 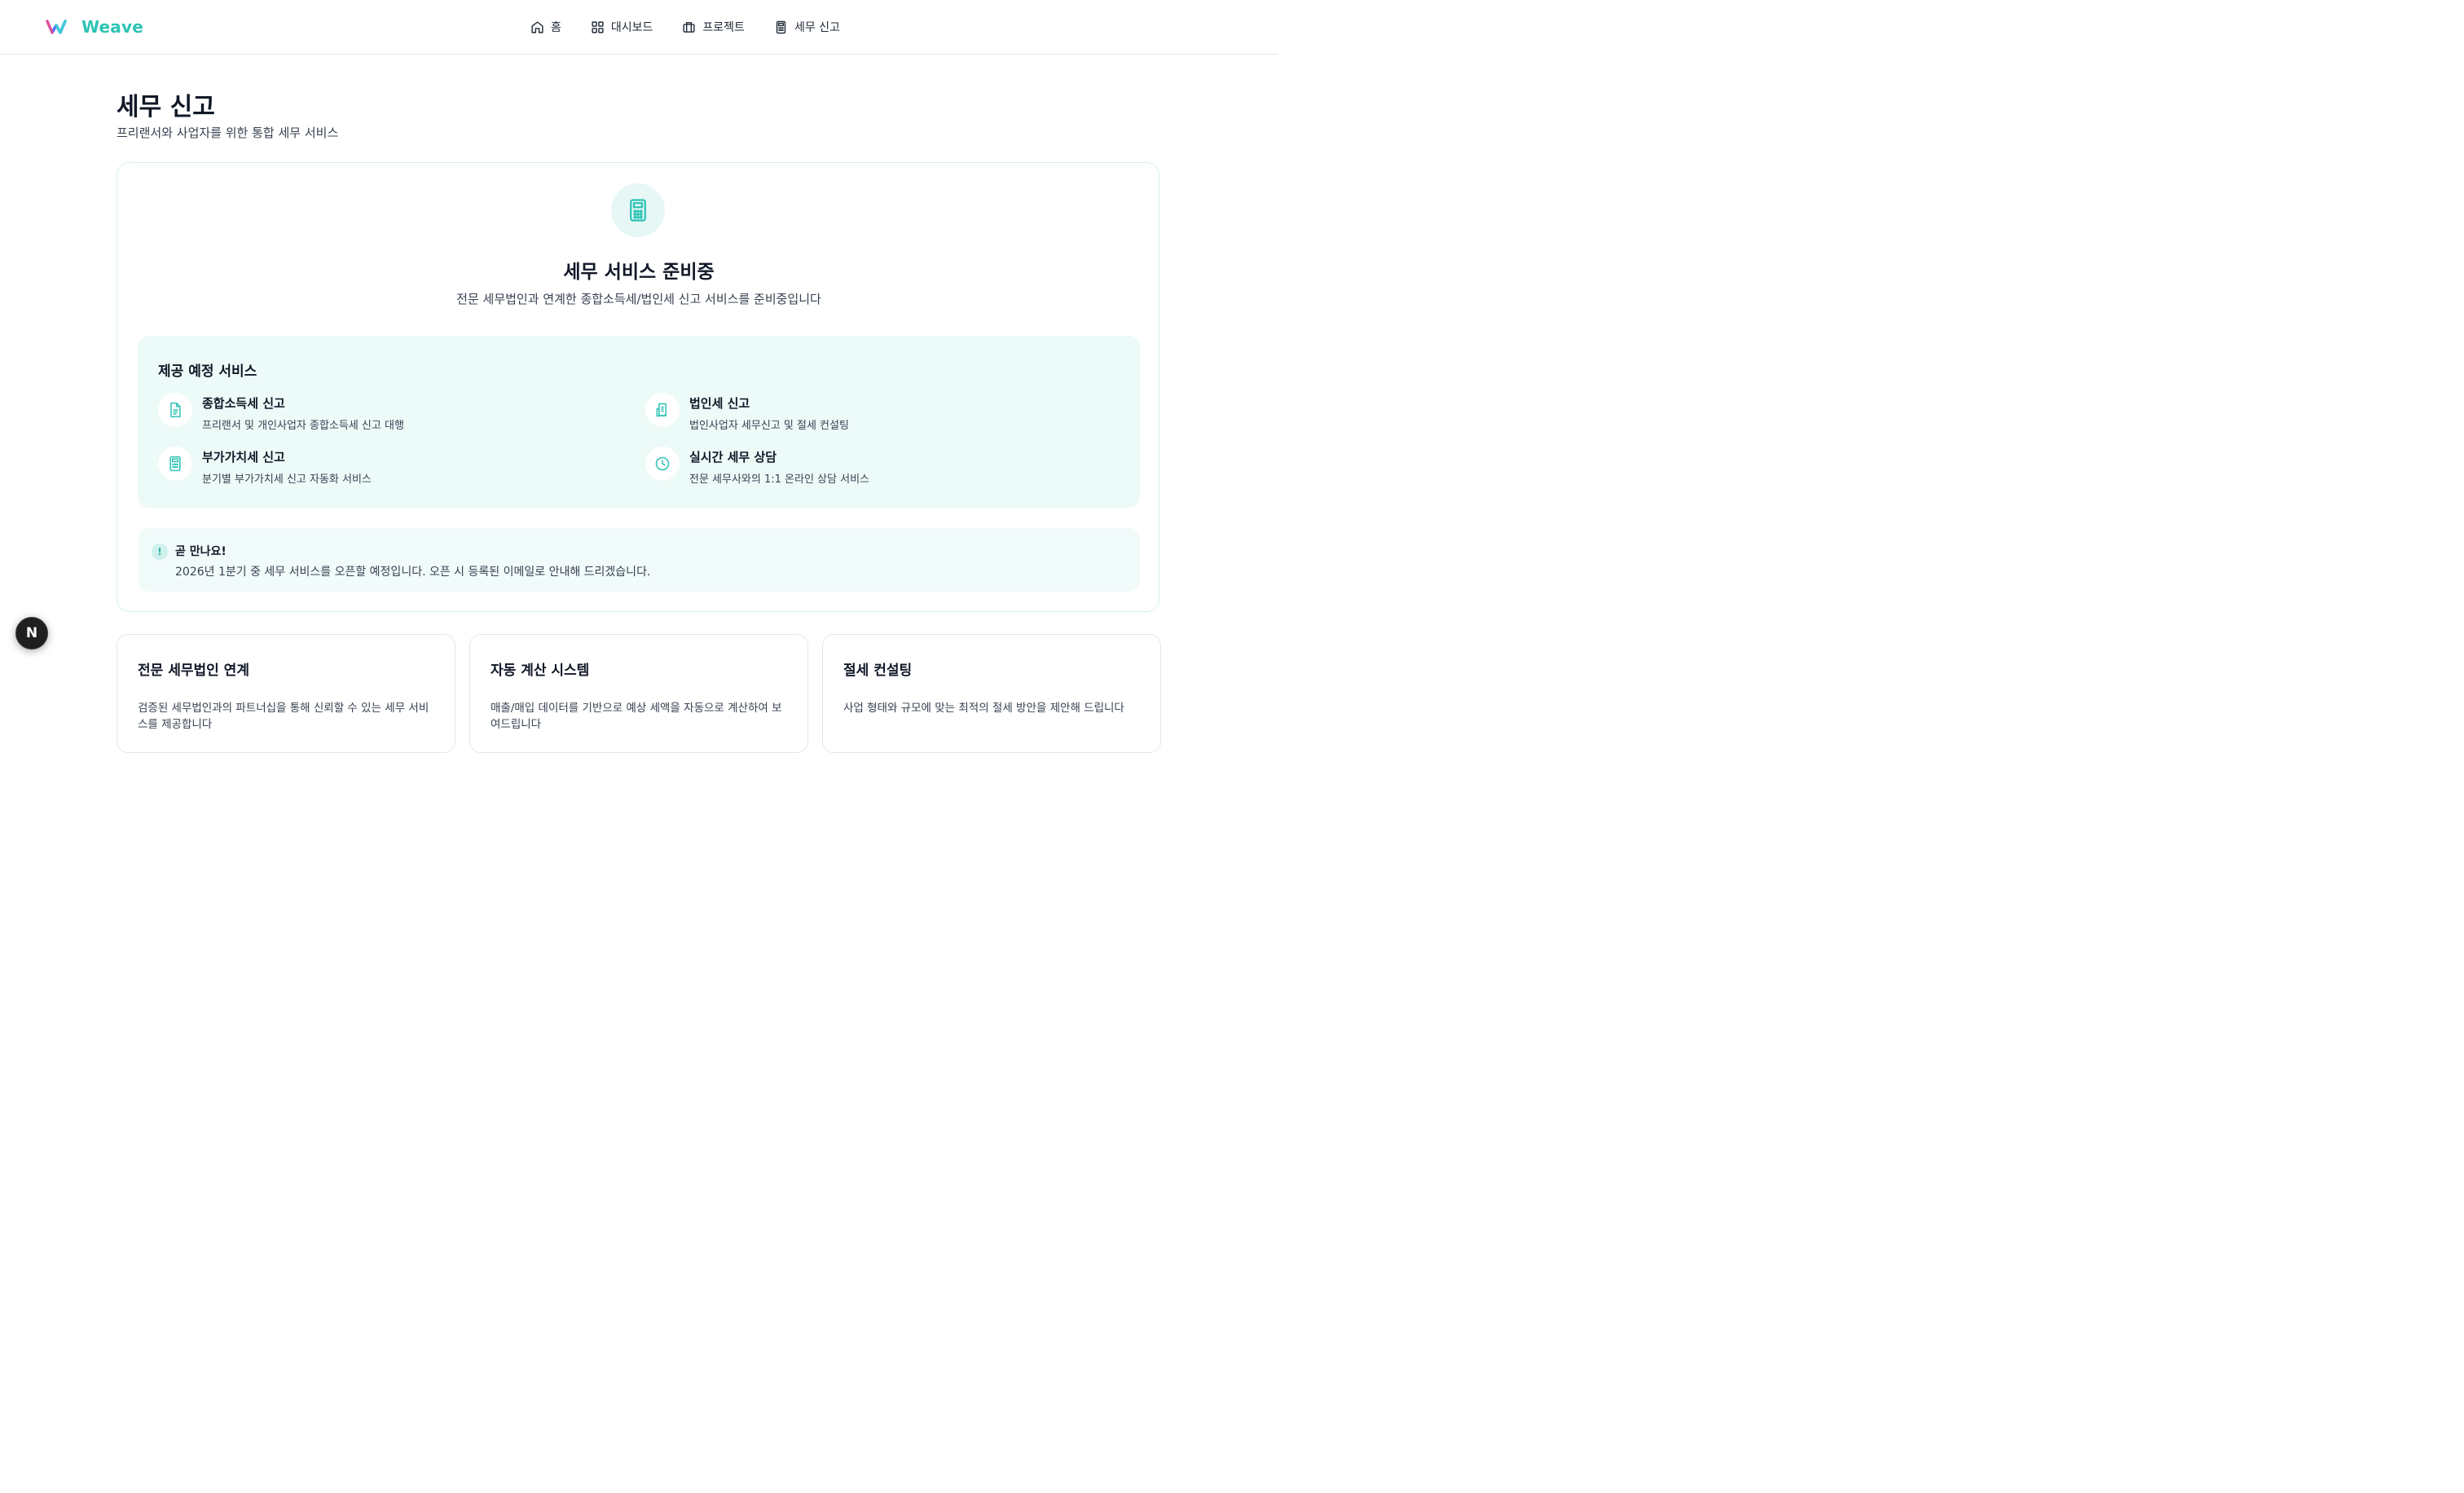 I want to click on nav-item-dashboard: 대시보드, so click(x=622, y=27).